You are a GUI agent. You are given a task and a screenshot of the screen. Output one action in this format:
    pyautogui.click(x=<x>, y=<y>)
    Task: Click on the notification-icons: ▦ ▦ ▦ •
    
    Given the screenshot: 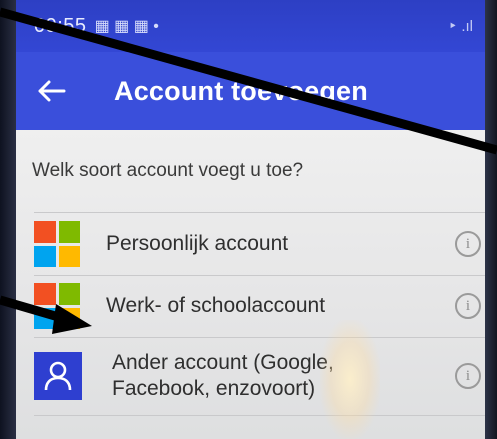 What is the action you would take?
    pyautogui.click(x=126, y=26)
    